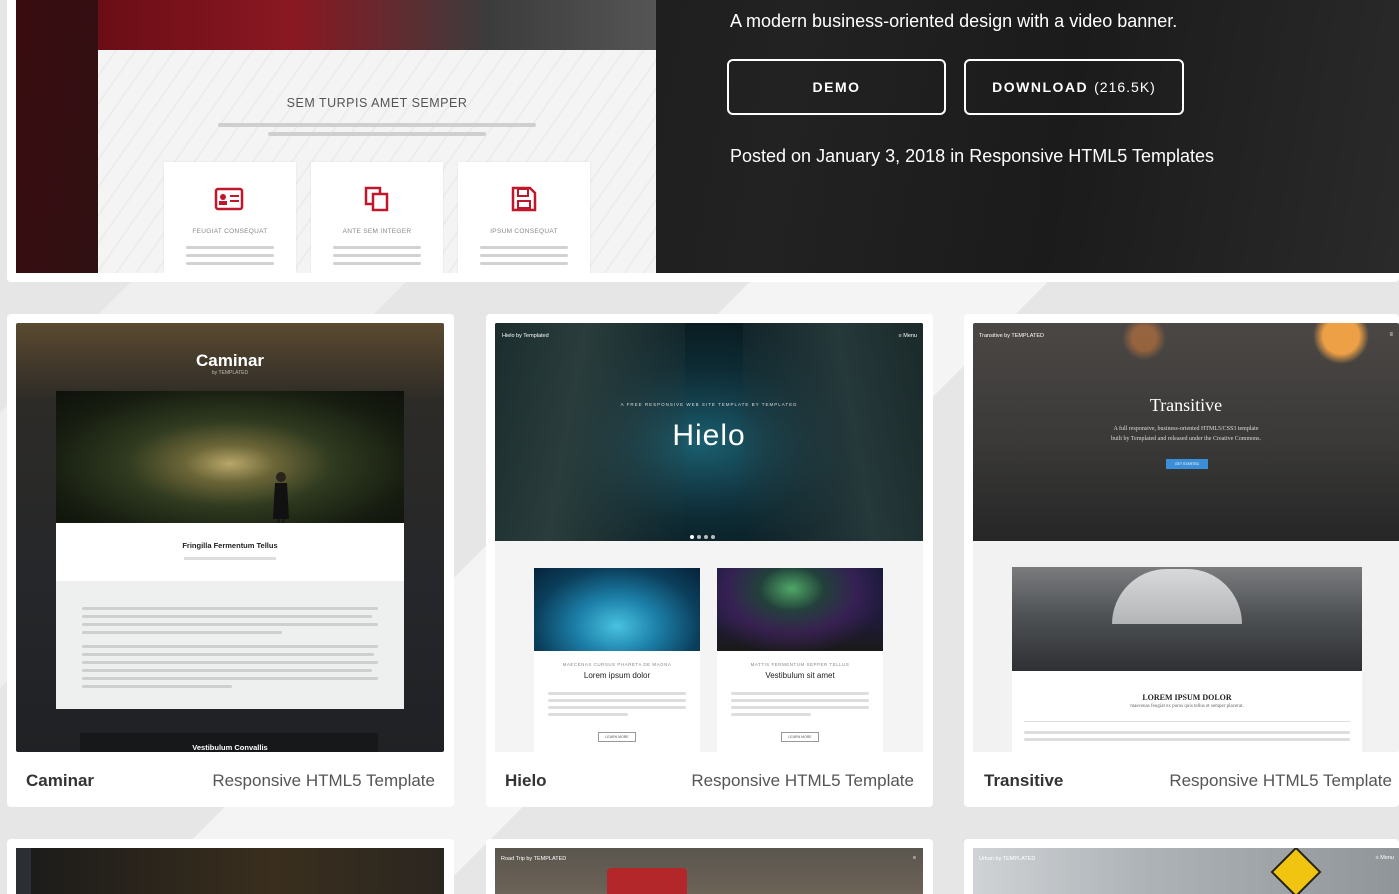 The image size is (1399, 894). I want to click on preview-feature-caption: FEUGIAT CONSEQUAT, so click(230, 231).